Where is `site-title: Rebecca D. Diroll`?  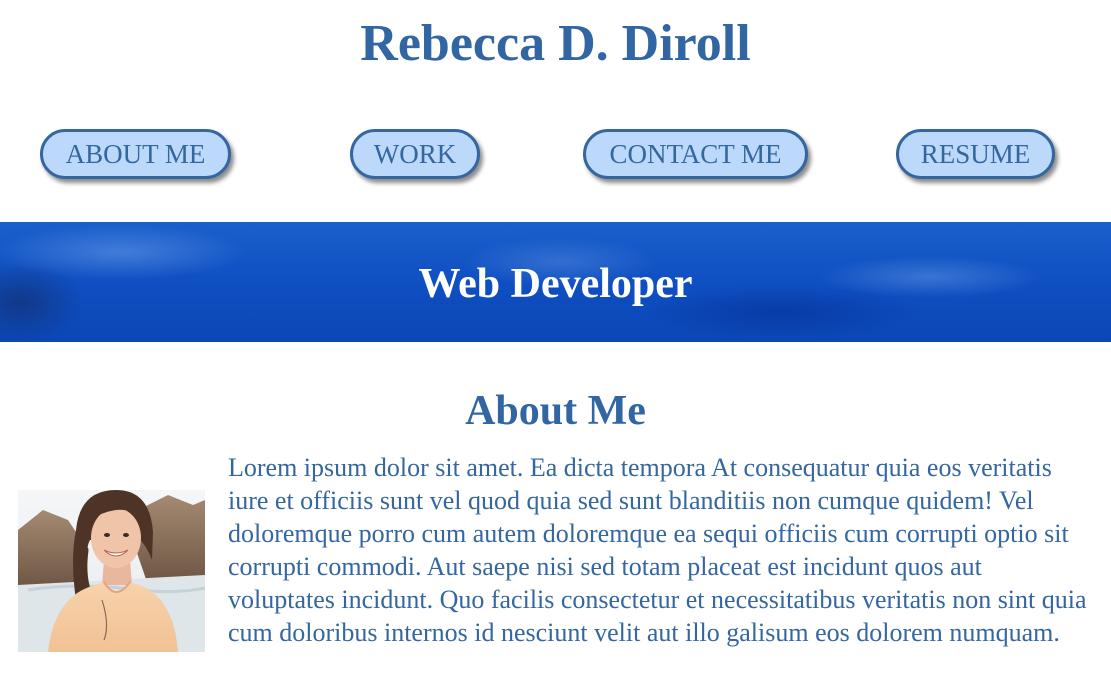 site-title: Rebecca D. Diroll is located at coordinates (555, 43).